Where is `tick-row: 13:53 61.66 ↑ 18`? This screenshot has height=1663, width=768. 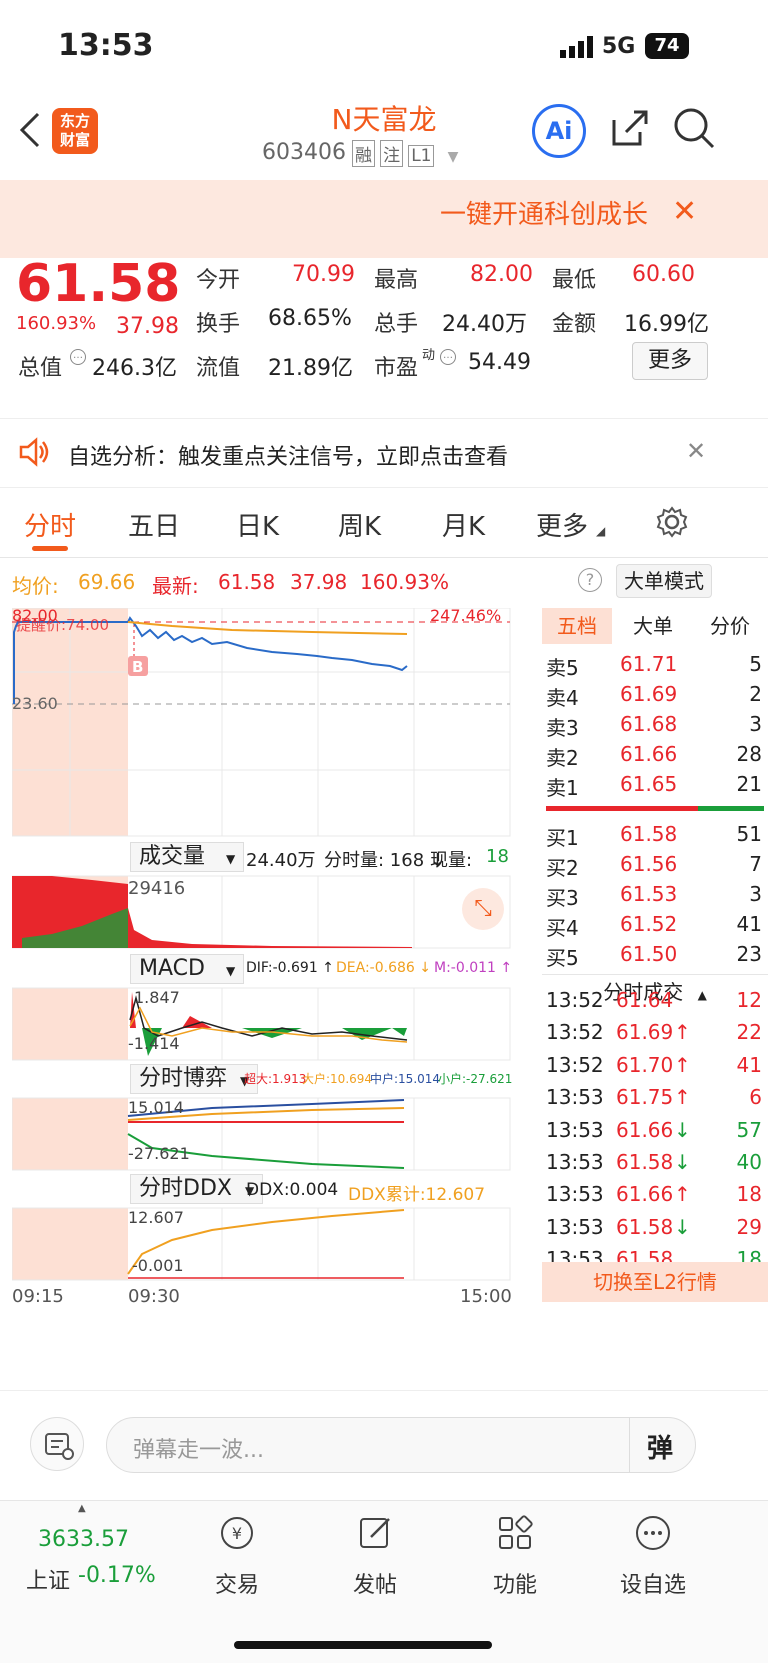
tick-row: 13:53 61.66 ↑ 18 is located at coordinates (655, 1194).